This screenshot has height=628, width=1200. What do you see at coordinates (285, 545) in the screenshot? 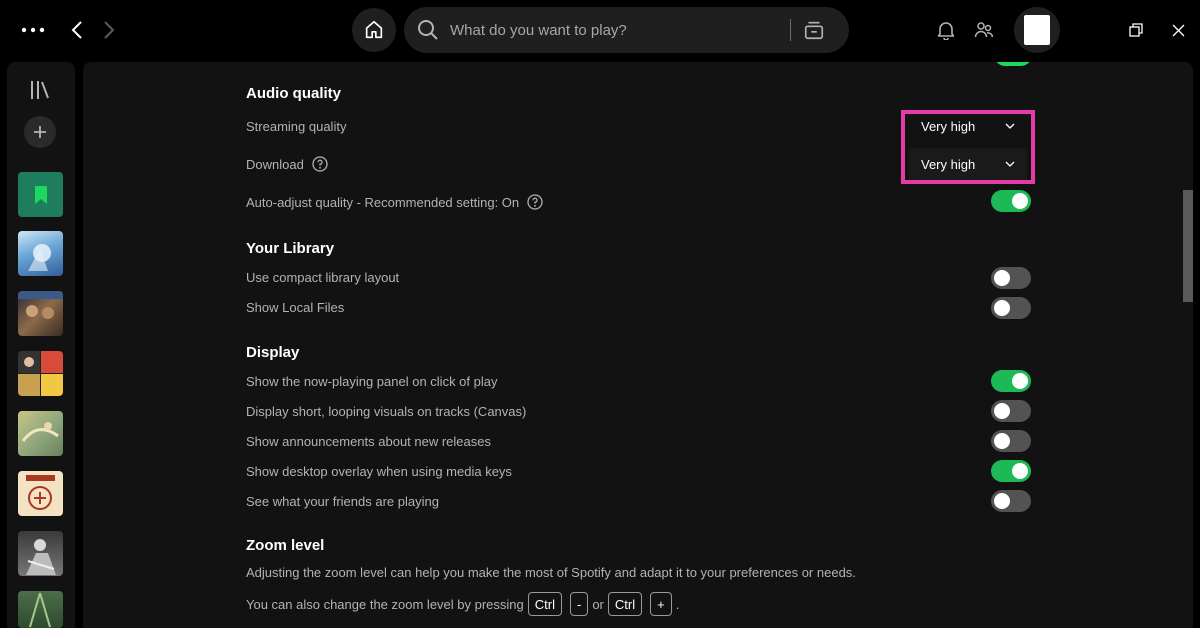
I see `section-title-zoom-level: Zoom level` at bounding box center [285, 545].